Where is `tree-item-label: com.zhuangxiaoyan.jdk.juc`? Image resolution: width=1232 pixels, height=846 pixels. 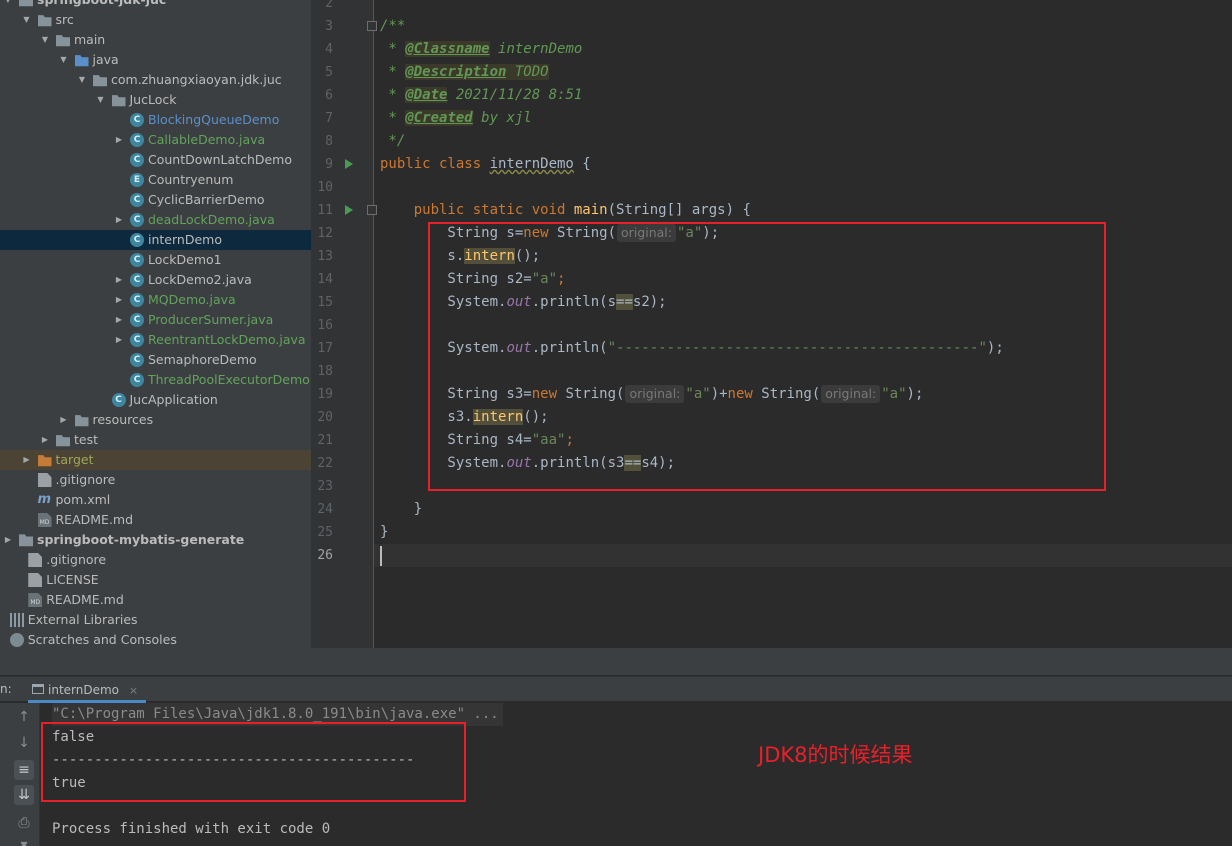 tree-item-label: com.zhuangxiaoyan.jdk.juc is located at coordinates (196, 79).